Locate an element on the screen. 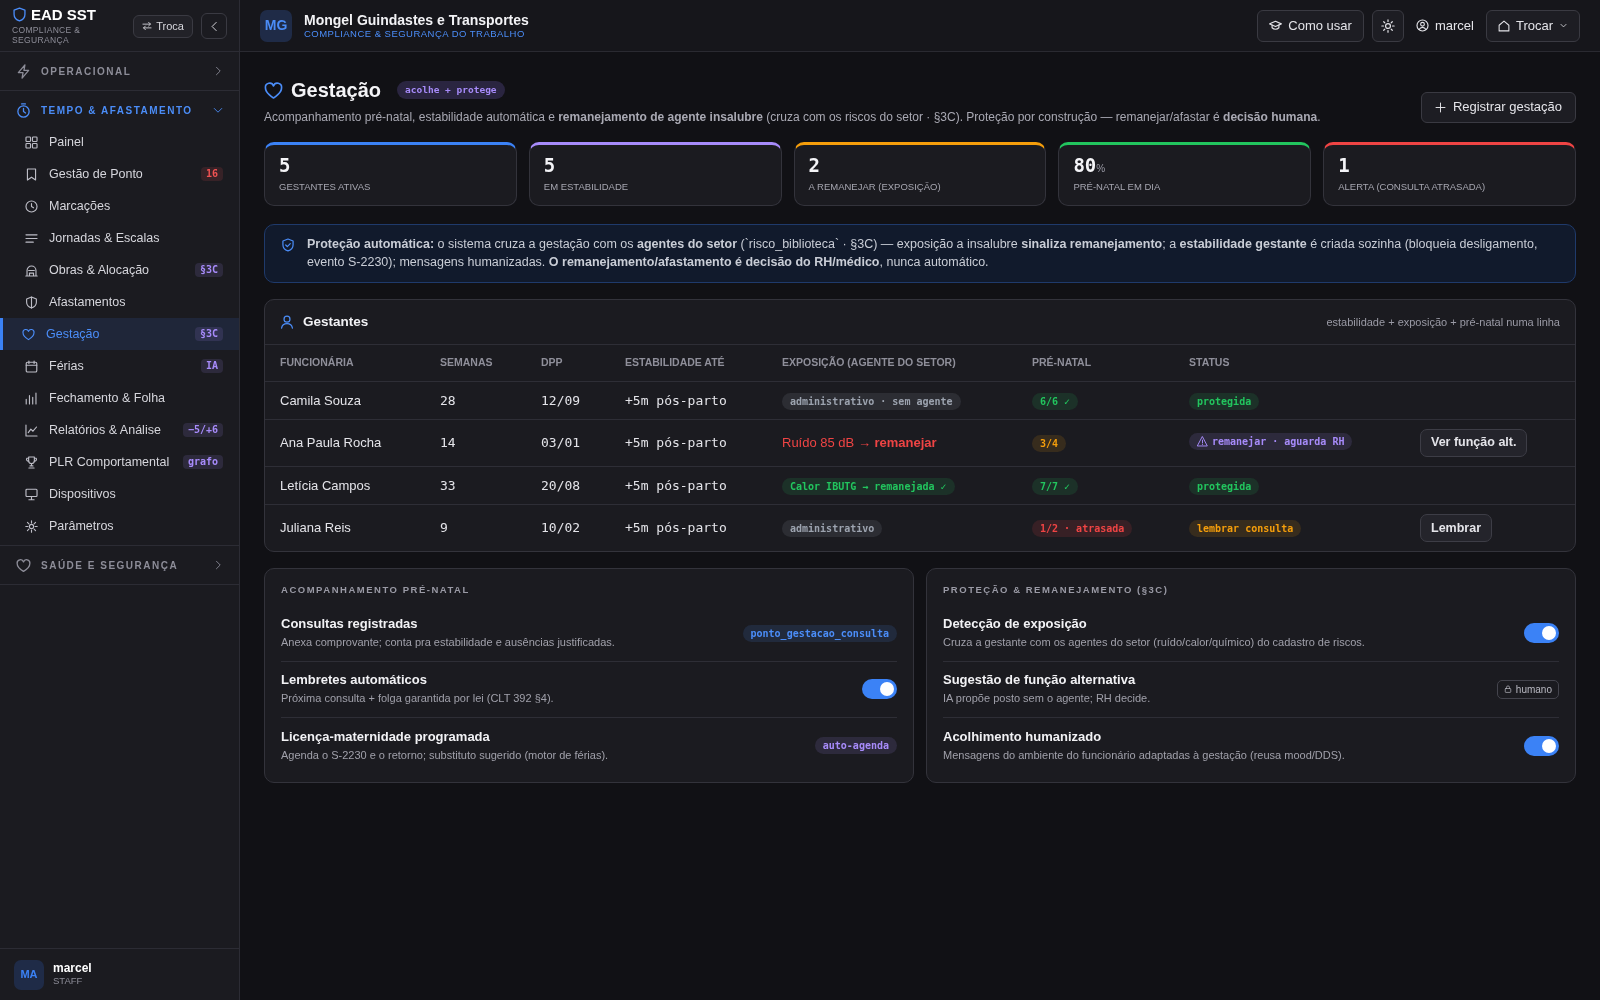  setting-title: Detecção de exposição is located at coordinates (1015, 624).